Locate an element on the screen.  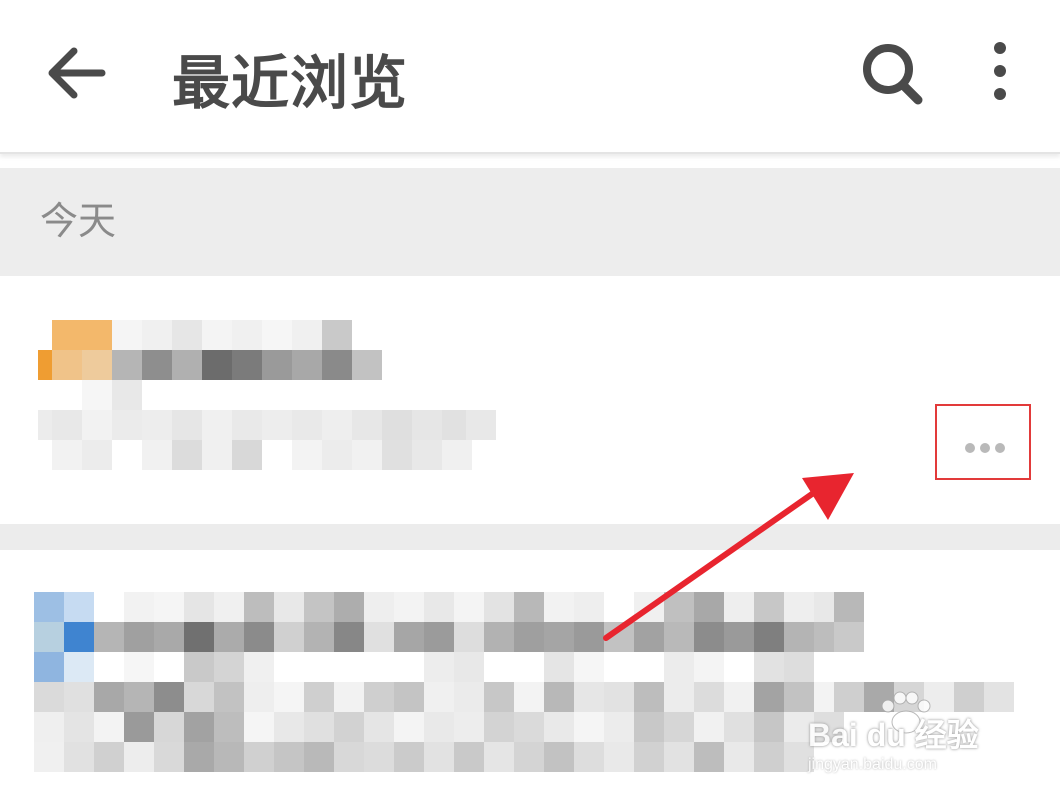
section-header-today is located at coordinates (530, 222).